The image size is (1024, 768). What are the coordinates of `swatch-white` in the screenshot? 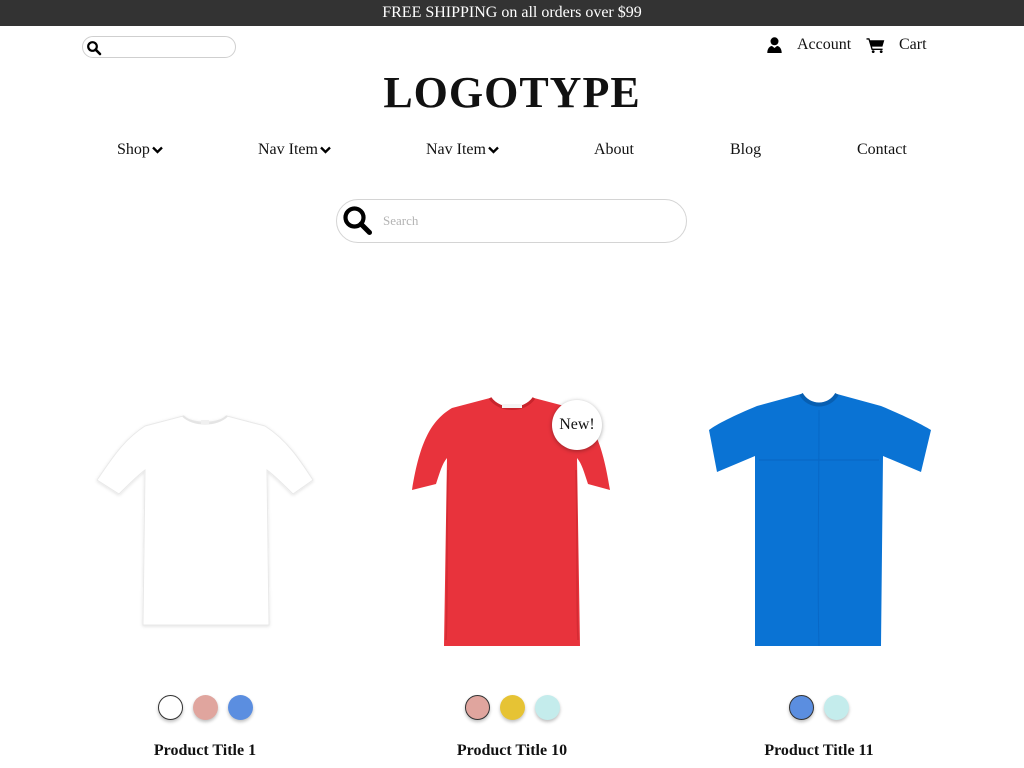 It's located at (170, 707).